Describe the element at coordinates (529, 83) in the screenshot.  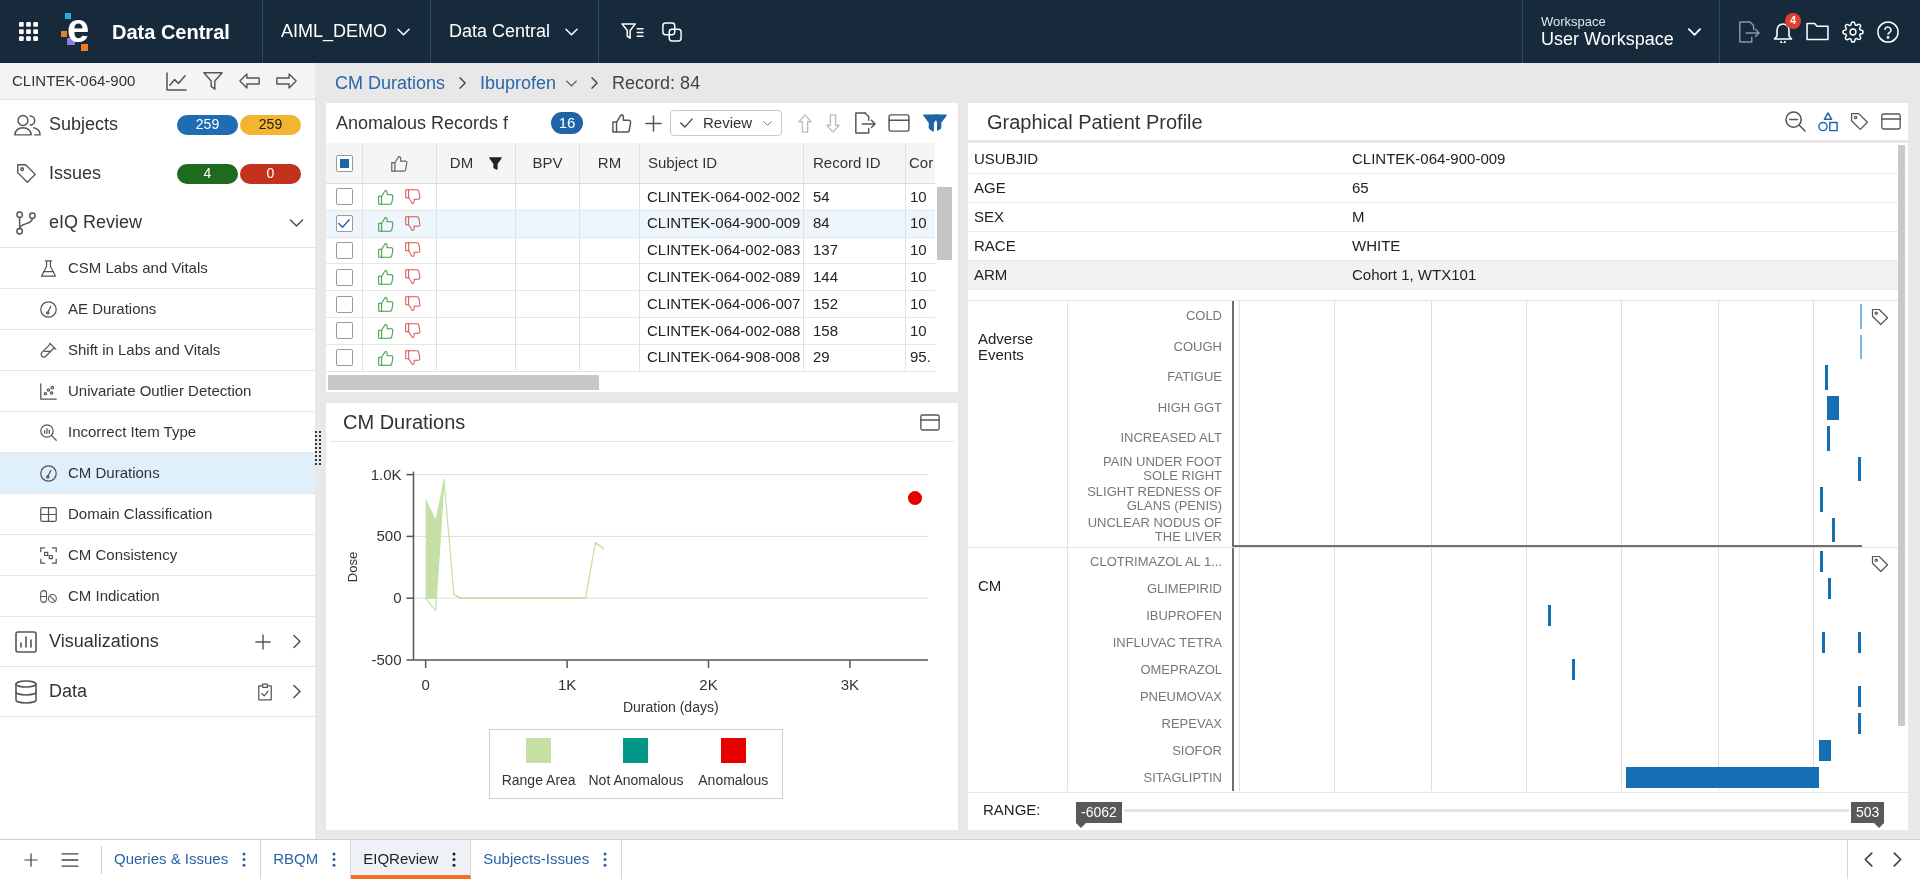
I see `breadcrumb-dropdown: Ibuprofen` at that location.